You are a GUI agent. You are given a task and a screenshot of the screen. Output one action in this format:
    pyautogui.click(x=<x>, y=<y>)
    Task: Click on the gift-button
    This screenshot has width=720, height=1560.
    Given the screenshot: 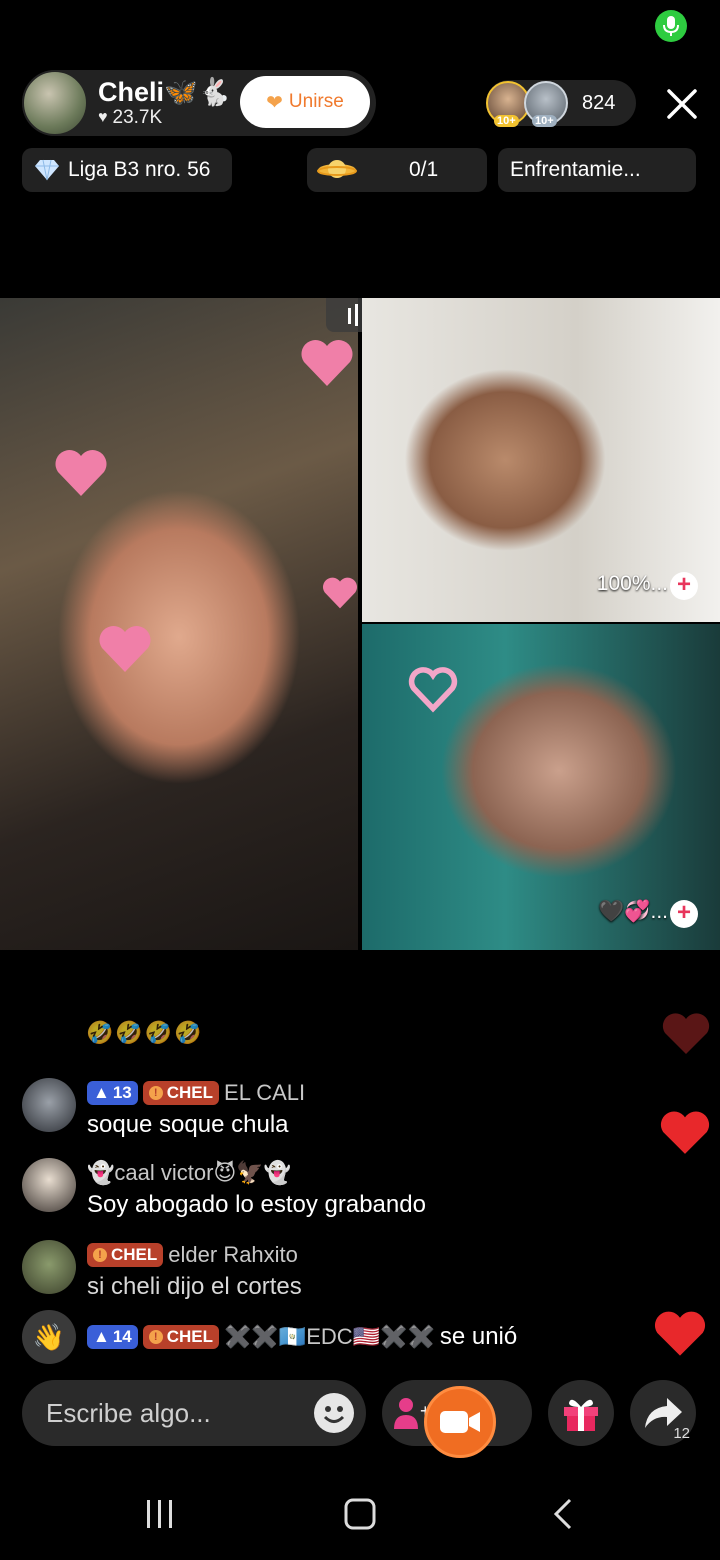 What is the action you would take?
    pyautogui.click(x=581, y=1413)
    